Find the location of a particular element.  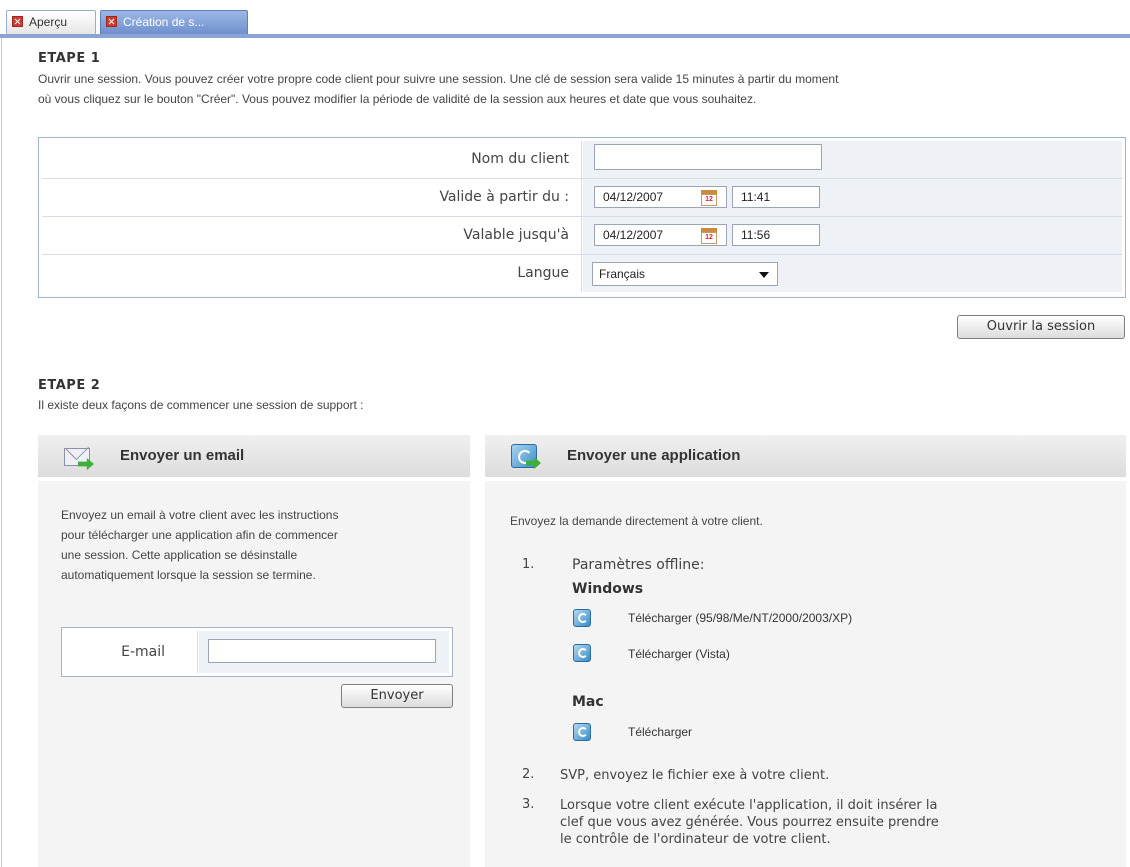

windows-label: Windows is located at coordinates (608, 589).